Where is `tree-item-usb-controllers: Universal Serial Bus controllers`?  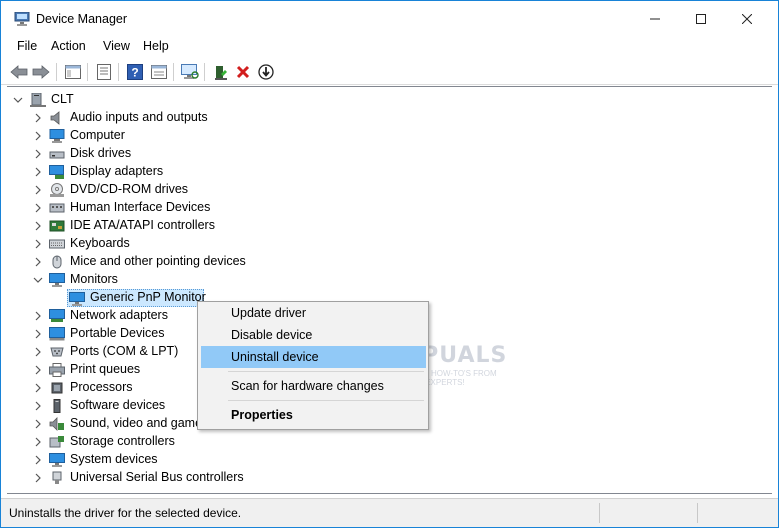
tree-item-usb-controllers: Universal Serial Bus controllers is located at coordinates (157, 478).